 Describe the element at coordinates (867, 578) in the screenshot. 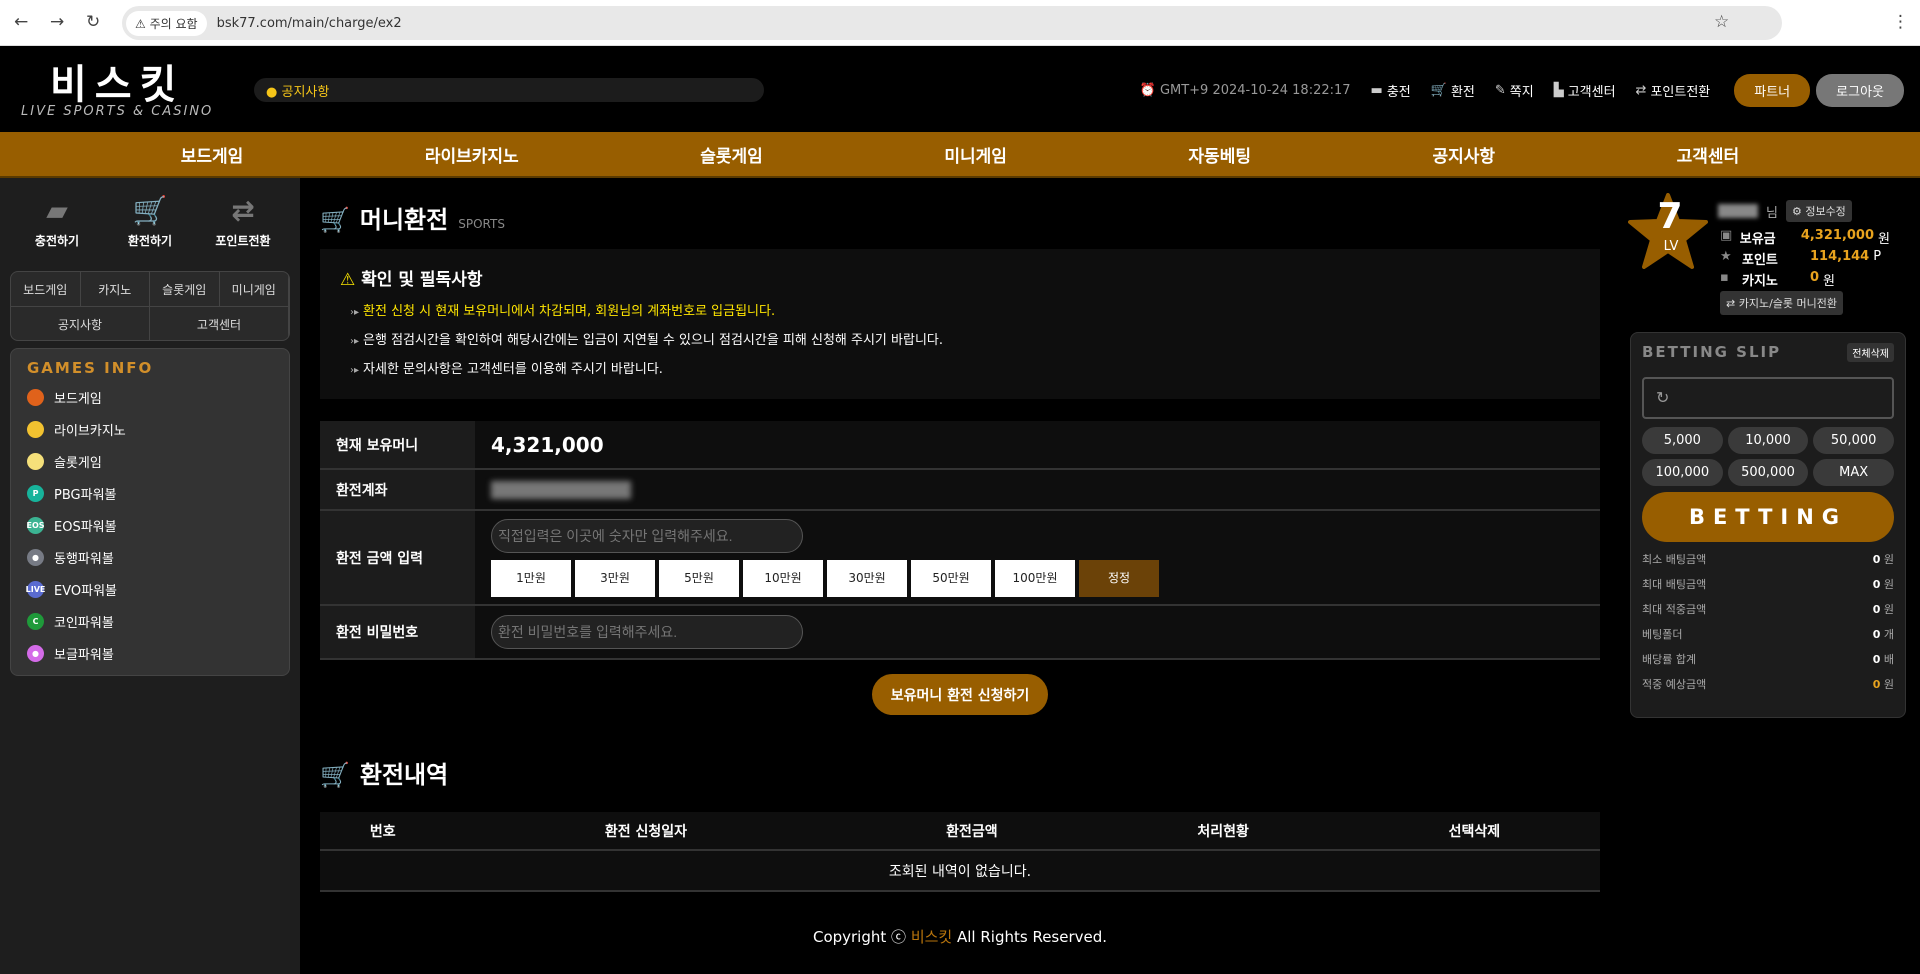

I see `amount-button: 30만원` at that location.